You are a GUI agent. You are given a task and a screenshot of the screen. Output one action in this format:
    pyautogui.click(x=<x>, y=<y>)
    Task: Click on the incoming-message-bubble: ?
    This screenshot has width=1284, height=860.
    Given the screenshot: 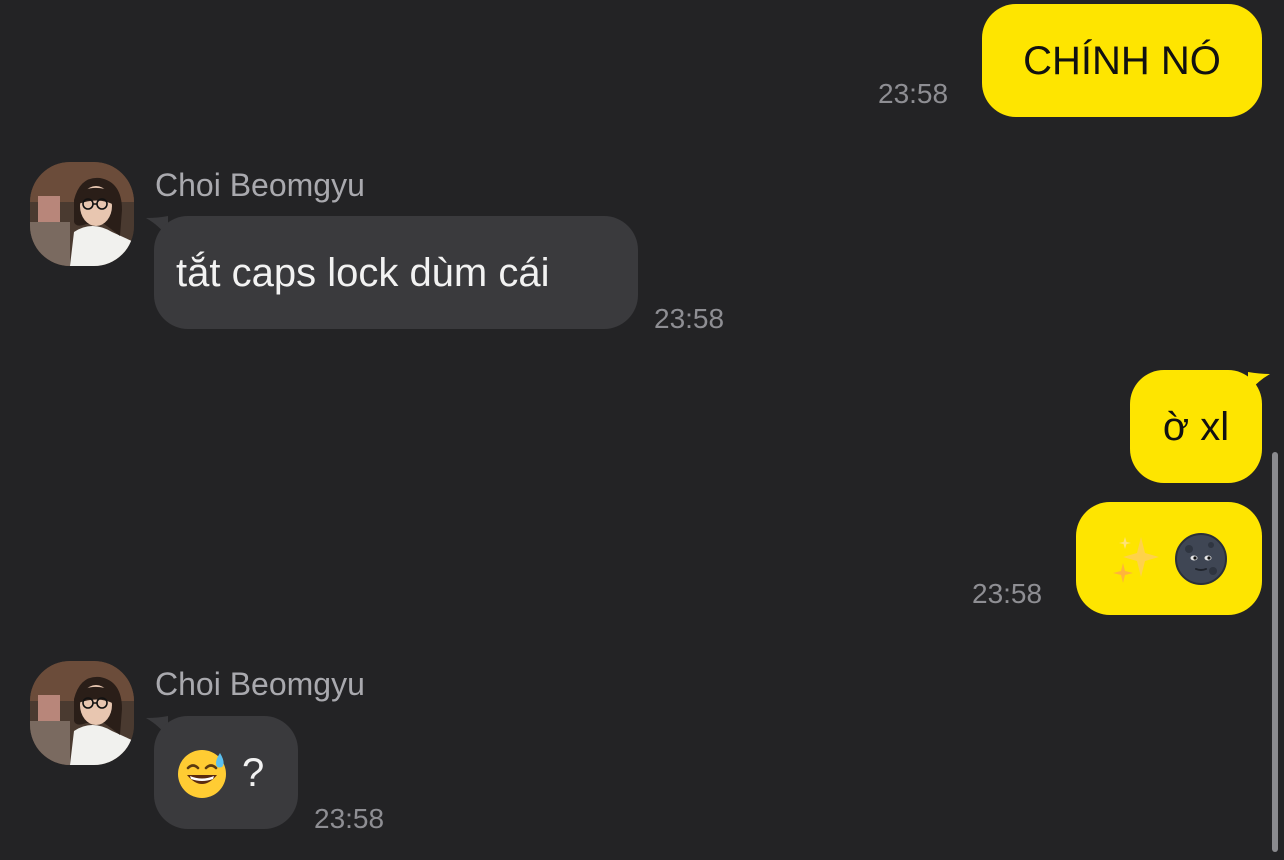 What is the action you would take?
    pyautogui.click(x=226, y=772)
    